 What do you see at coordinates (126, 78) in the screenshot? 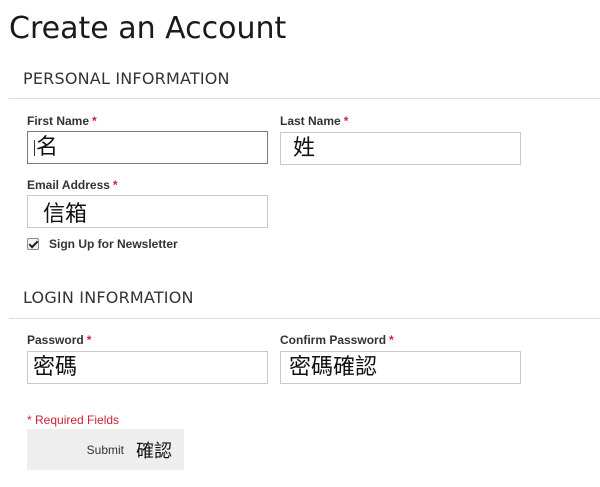
I see `personal-info-heading: PERSONAL INFORMATION` at bounding box center [126, 78].